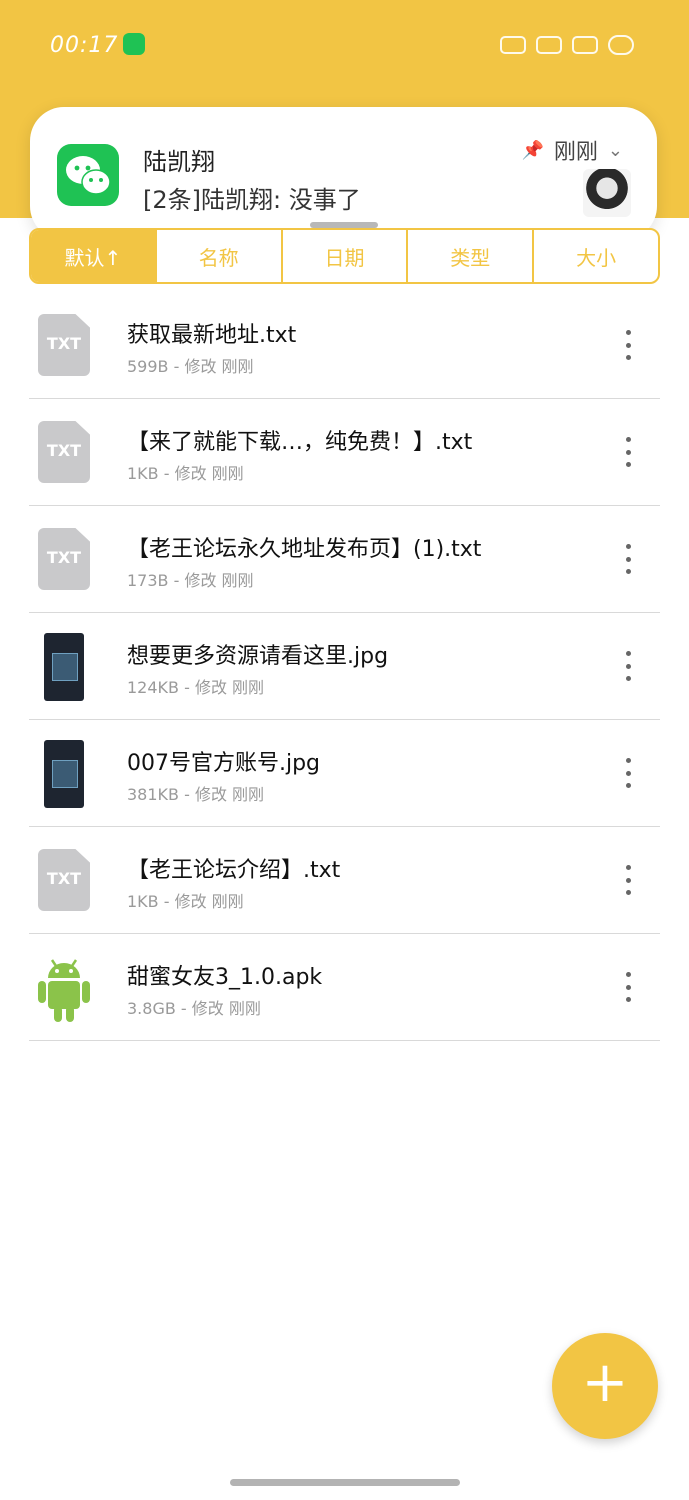 The width and height of the screenshot is (689, 1500). Describe the element at coordinates (605, 1386) in the screenshot. I see `add-button: +` at that location.